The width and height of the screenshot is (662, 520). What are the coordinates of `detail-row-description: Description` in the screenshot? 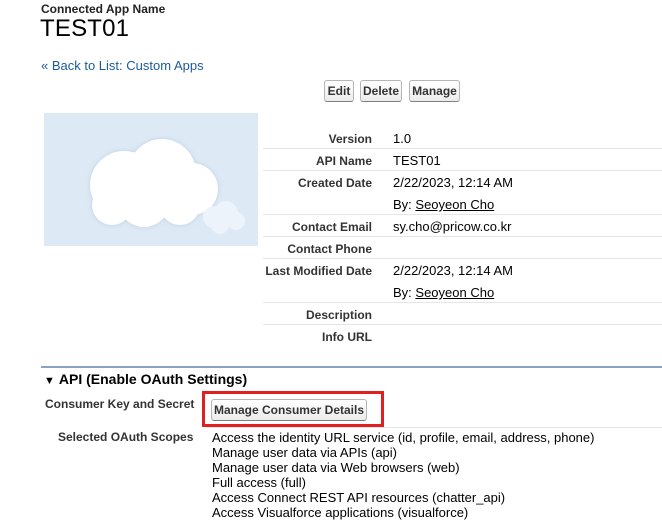 It's located at (462, 313).